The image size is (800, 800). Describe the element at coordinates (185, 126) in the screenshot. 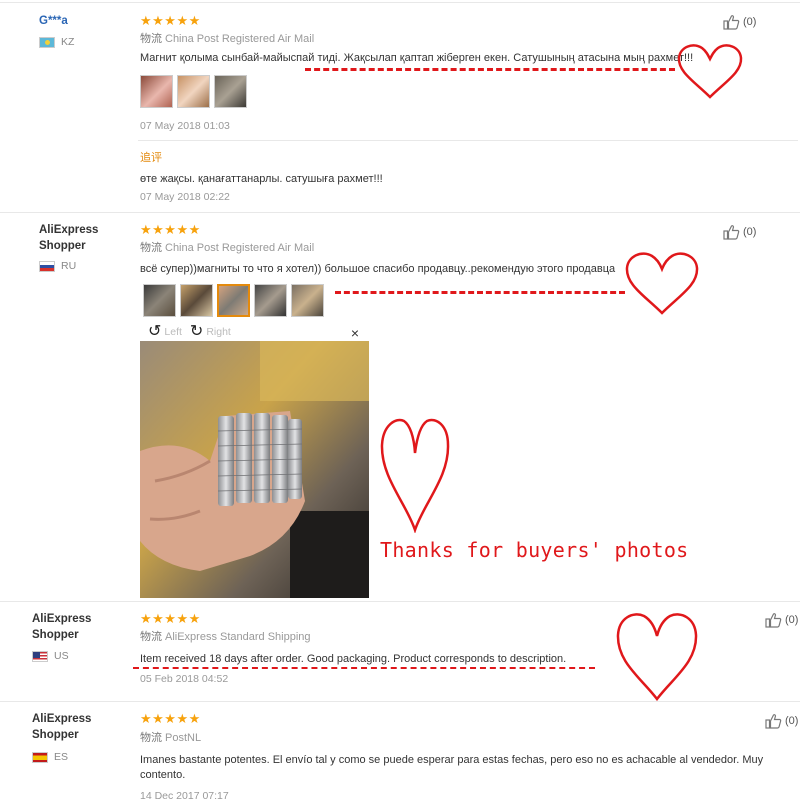

I see `review-date: 07 May 2018 01:03` at that location.